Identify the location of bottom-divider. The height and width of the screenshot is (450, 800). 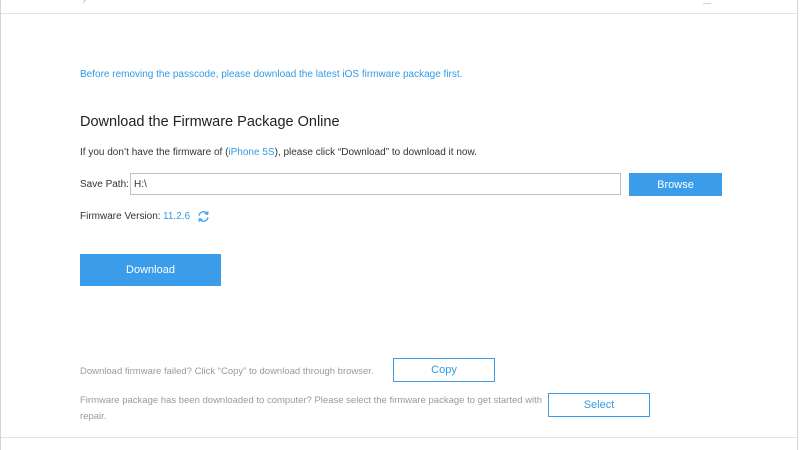
(399, 437).